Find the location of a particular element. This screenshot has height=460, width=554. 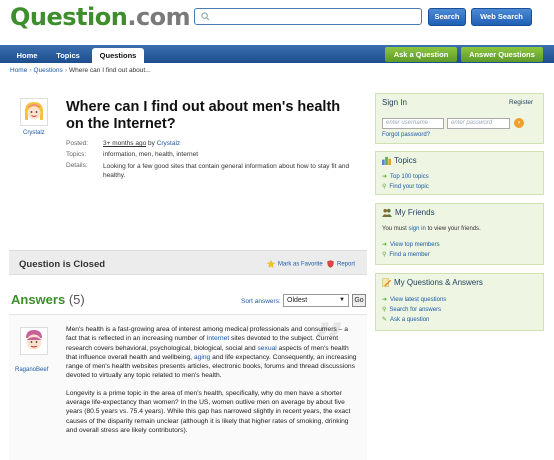

sort-go-button: Go is located at coordinates (359, 300).